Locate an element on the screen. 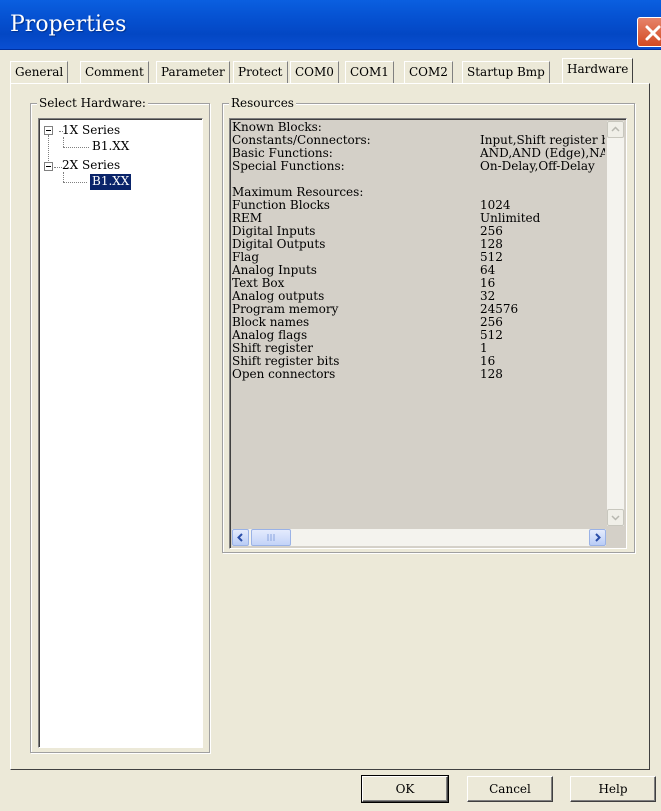 This screenshot has height=811, width=661. resource-value: 64 is located at coordinates (488, 270).